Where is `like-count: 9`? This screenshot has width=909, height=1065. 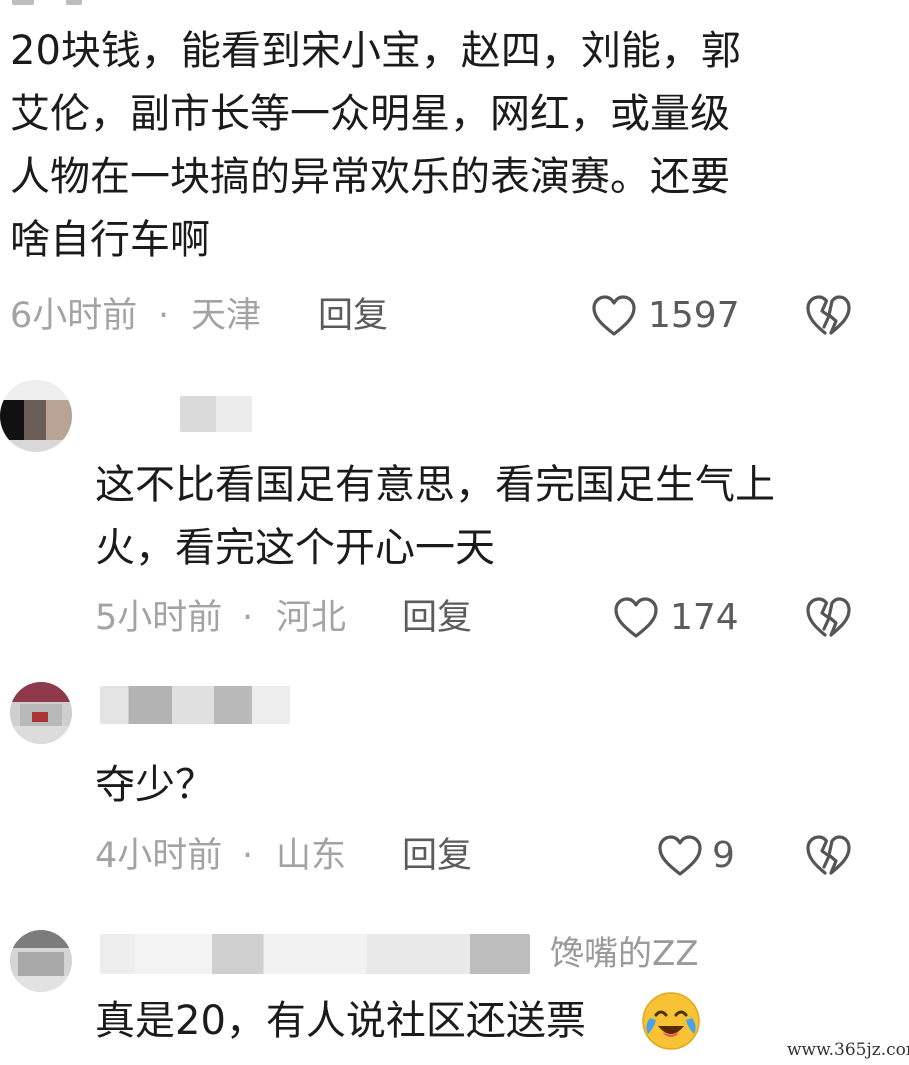
like-count: 9 is located at coordinates (723, 855).